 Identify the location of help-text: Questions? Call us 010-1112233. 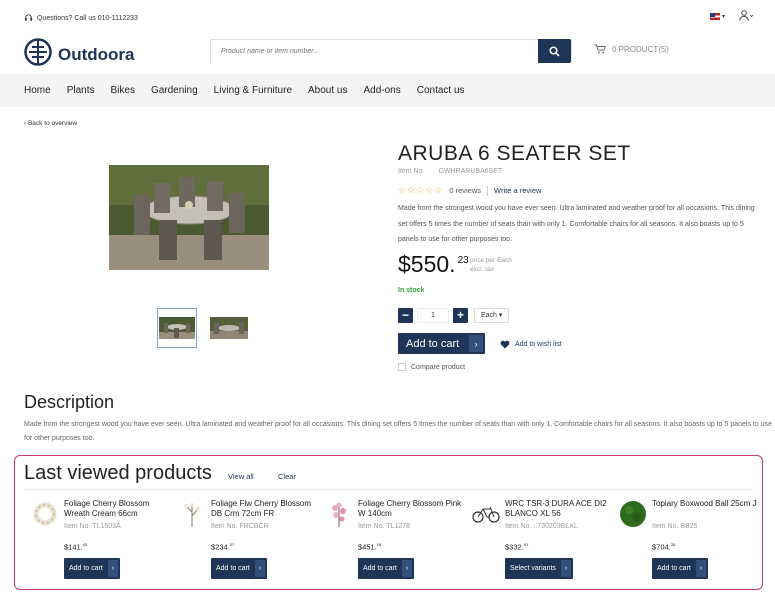
(87, 18).